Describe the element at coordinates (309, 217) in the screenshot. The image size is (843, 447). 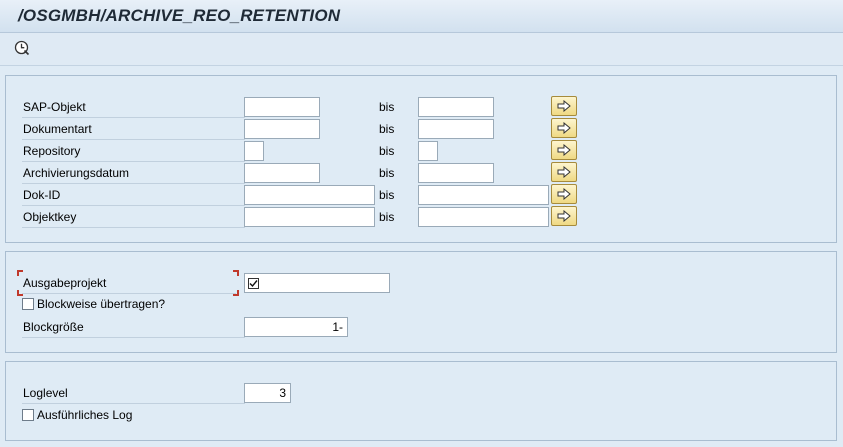
I see `objektkey-from-input` at that location.